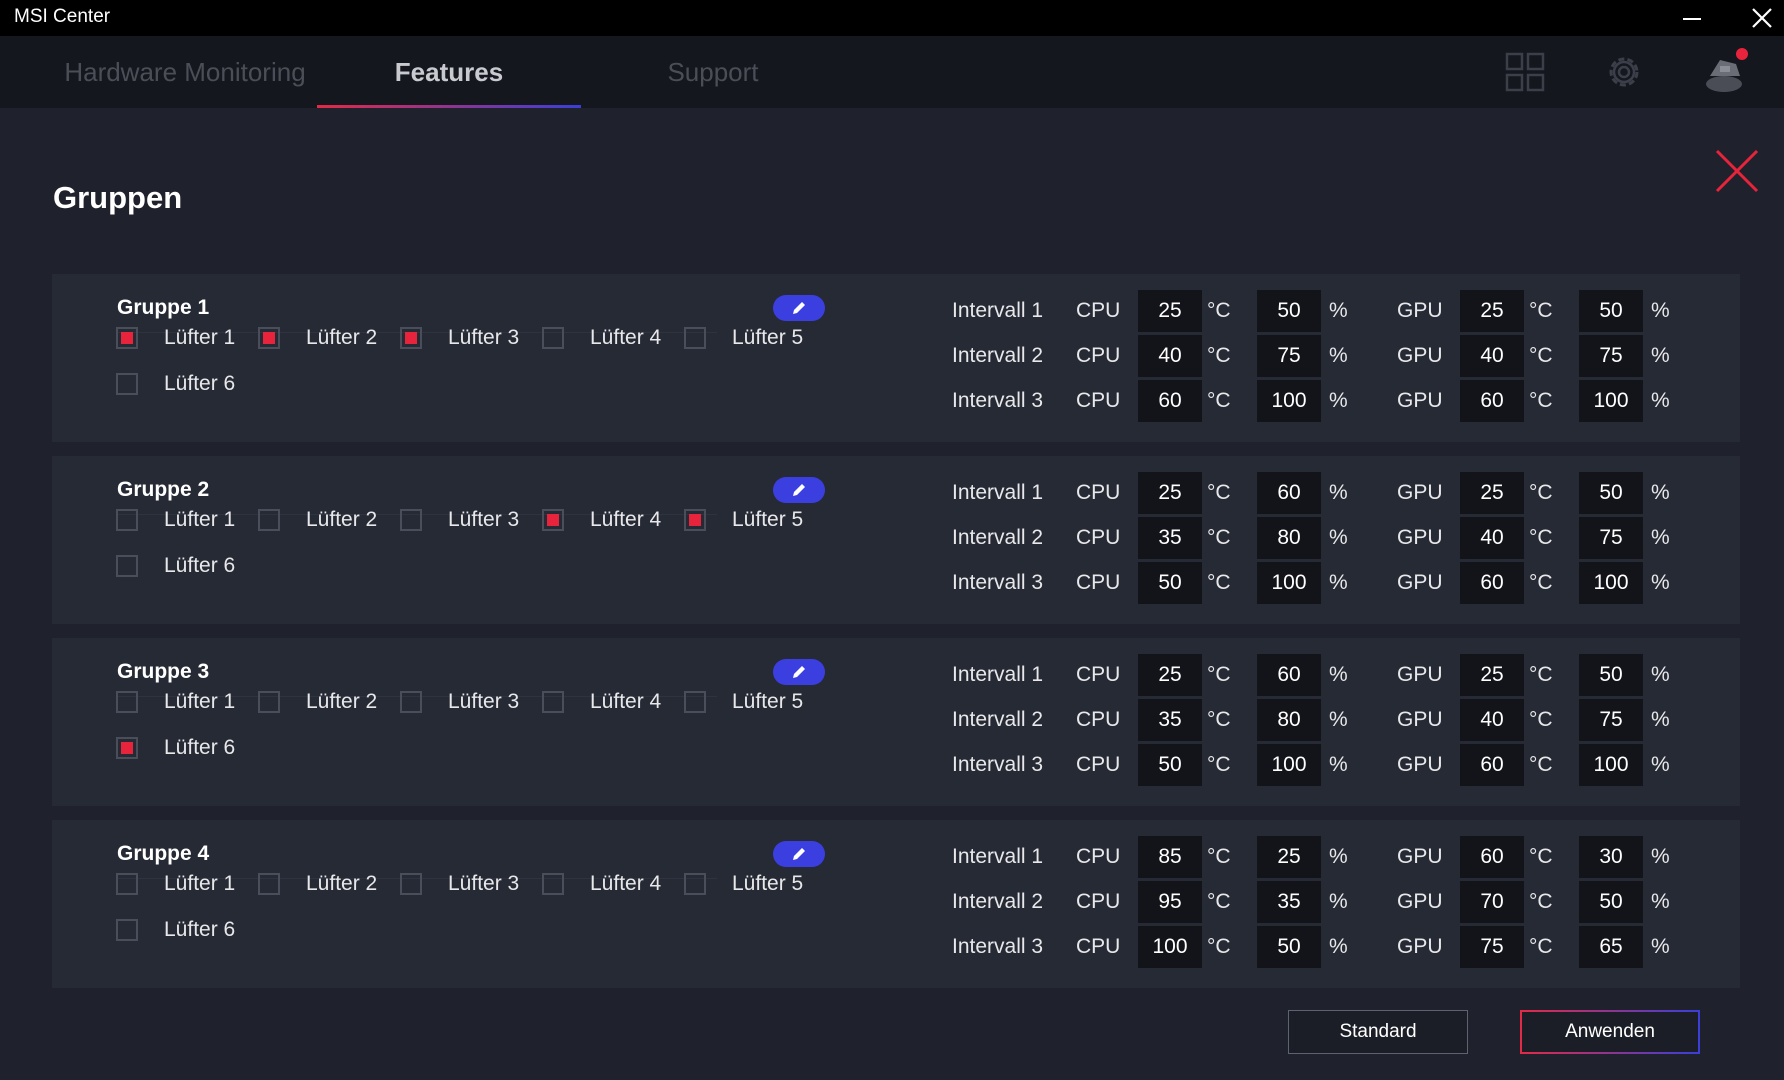  I want to click on cpu-temp-input: 85, so click(1170, 857).